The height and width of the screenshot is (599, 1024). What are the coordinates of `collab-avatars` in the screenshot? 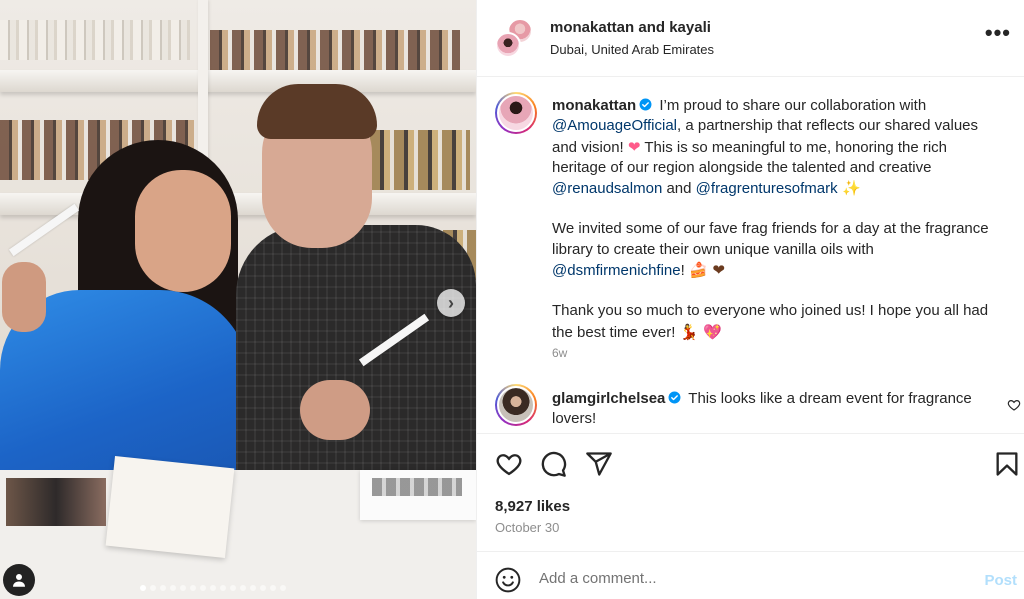 It's located at (515, 38).